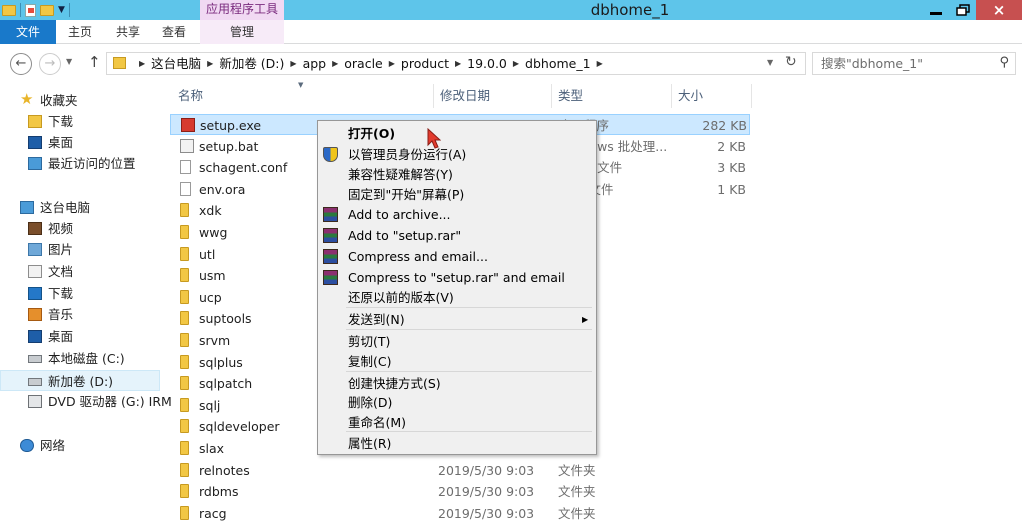  What do you see at coordinates (35, 121) in the screenshot?
I see `downloads-folder-icon` at bounding box center [35, 121].